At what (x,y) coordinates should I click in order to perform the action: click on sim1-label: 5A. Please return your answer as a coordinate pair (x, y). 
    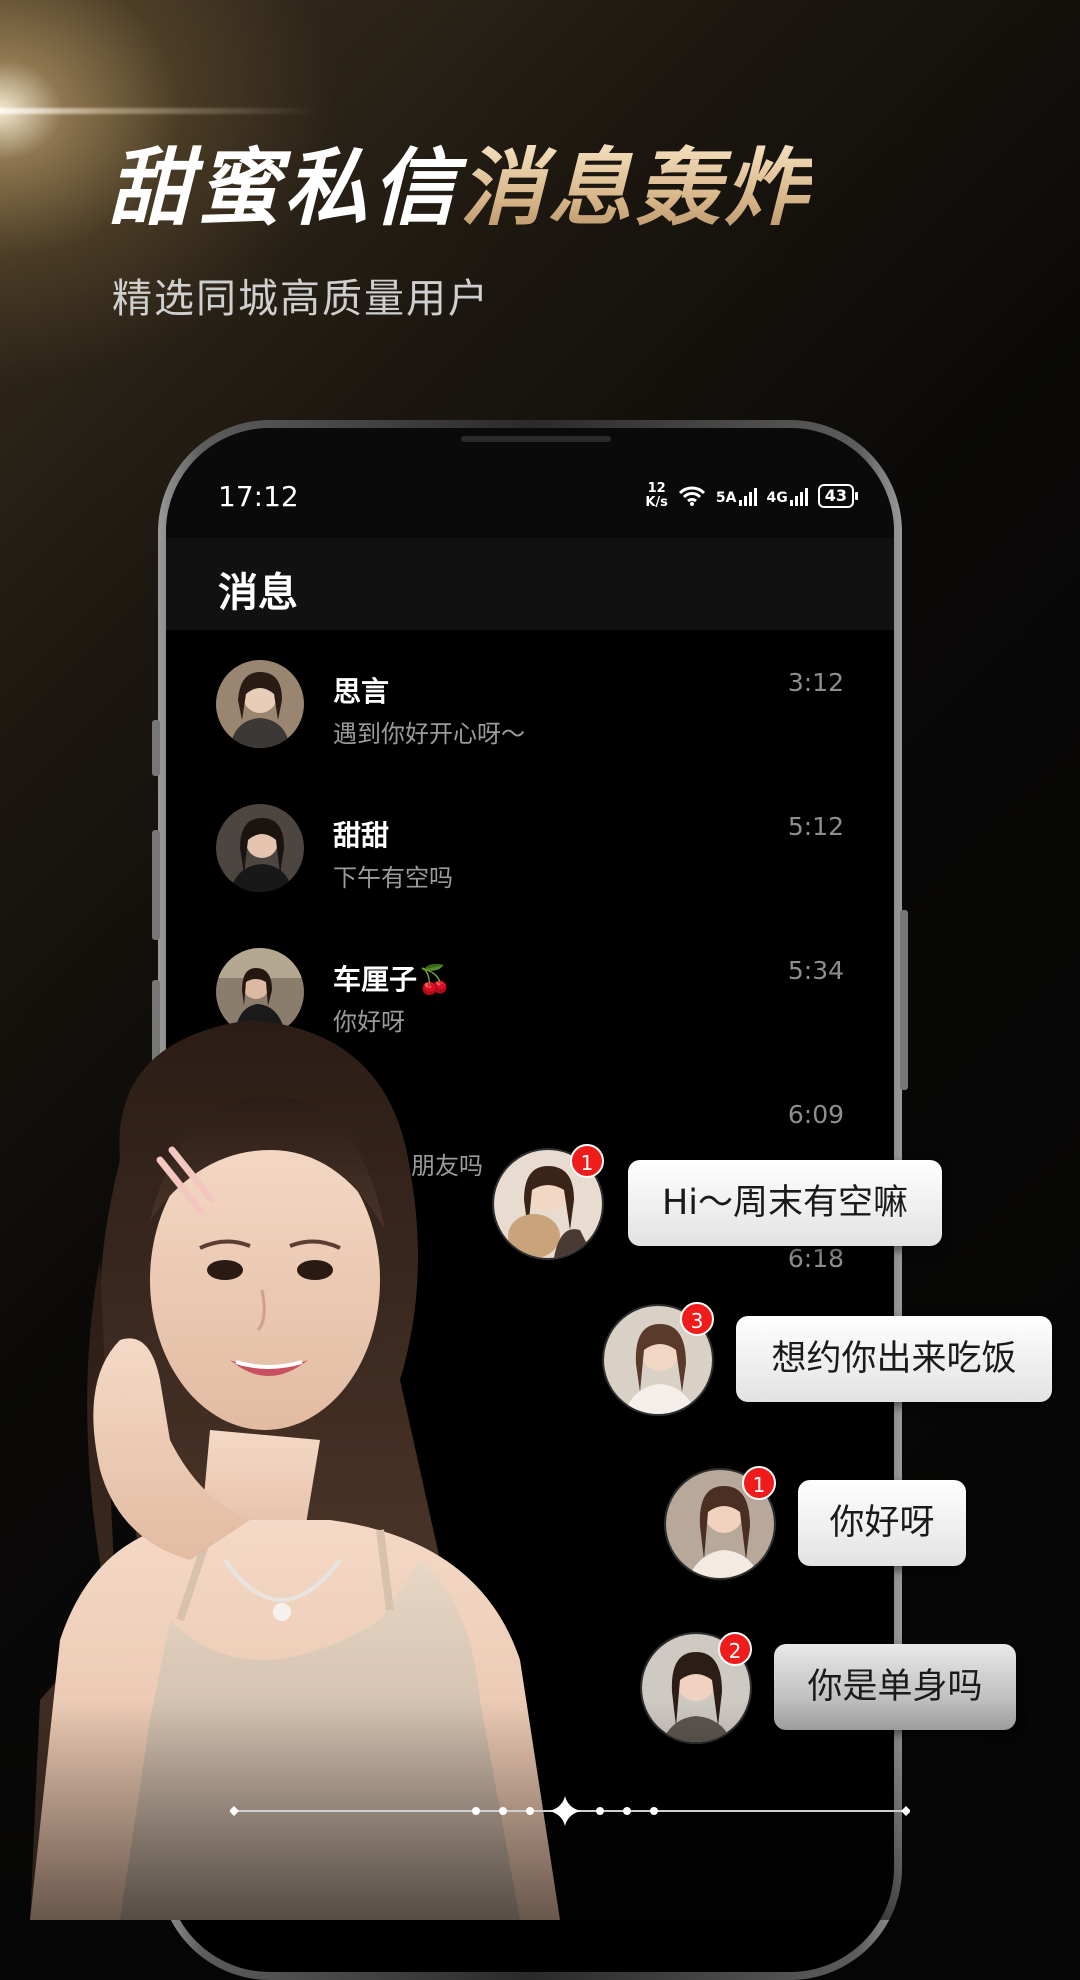
    Looking at the image, I should click on (726, 498).